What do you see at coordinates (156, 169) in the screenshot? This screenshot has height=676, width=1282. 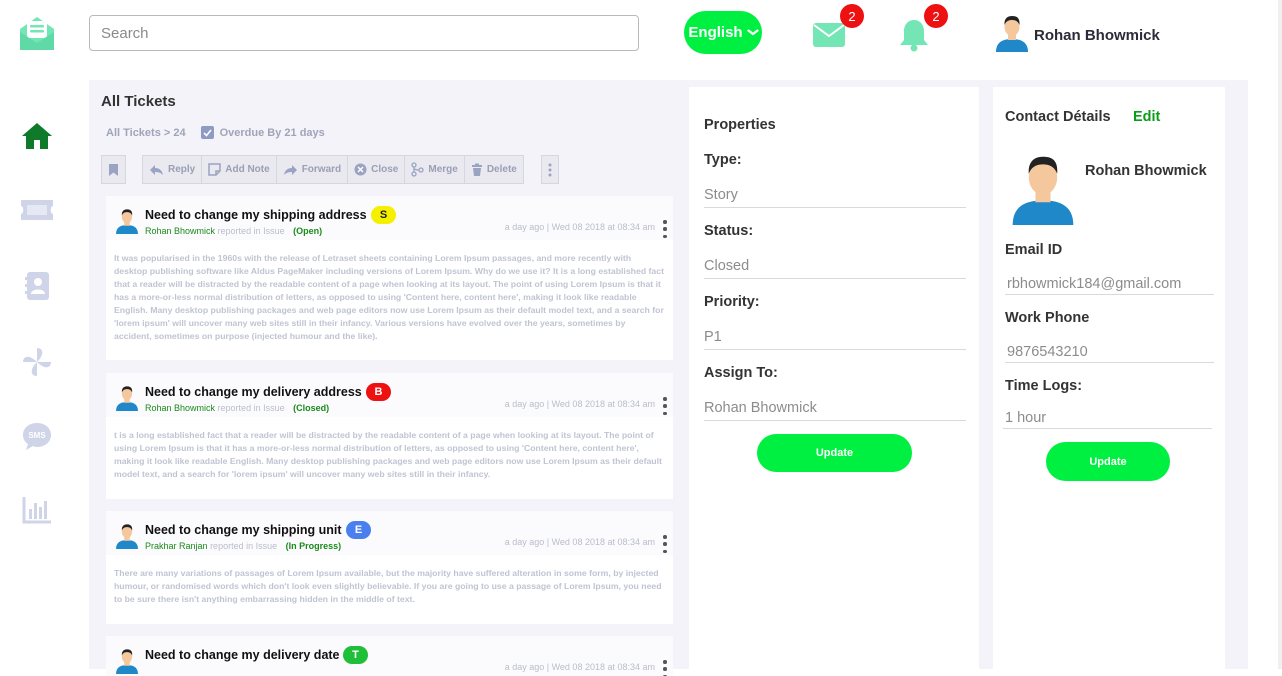 I see `reply-icon` at bounding box center [156, 169].